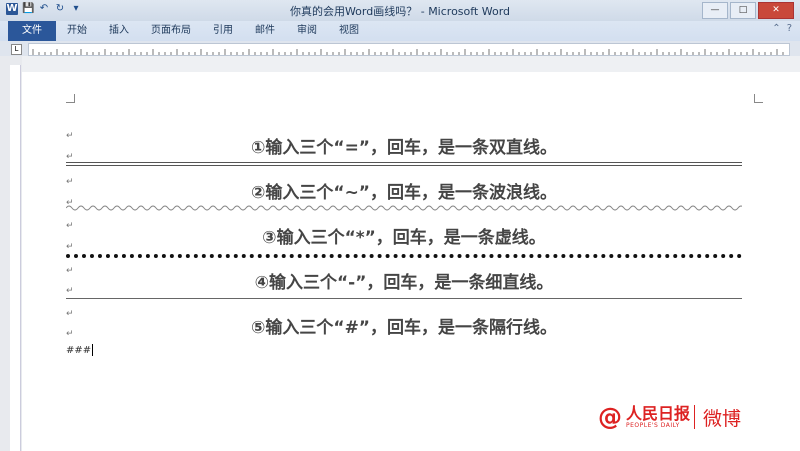 Image resolution: width=800 pixels, height=451 pixels. Describe the element at coordinates (722, 418) in the screenshot. I see `watermark-weibo: 微博` at that location.